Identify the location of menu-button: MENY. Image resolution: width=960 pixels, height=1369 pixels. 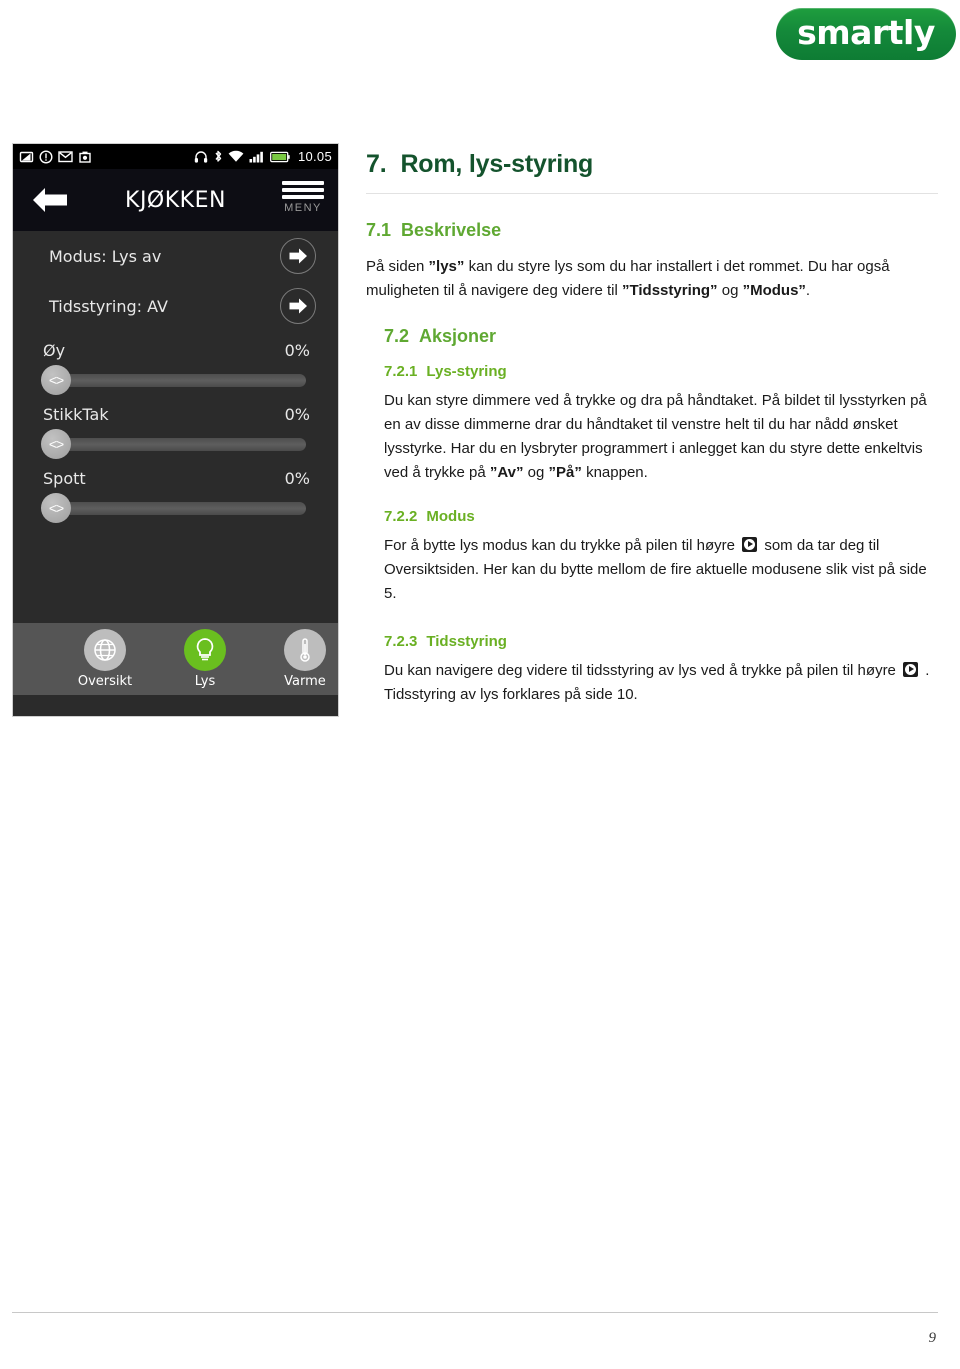
(303, 197).